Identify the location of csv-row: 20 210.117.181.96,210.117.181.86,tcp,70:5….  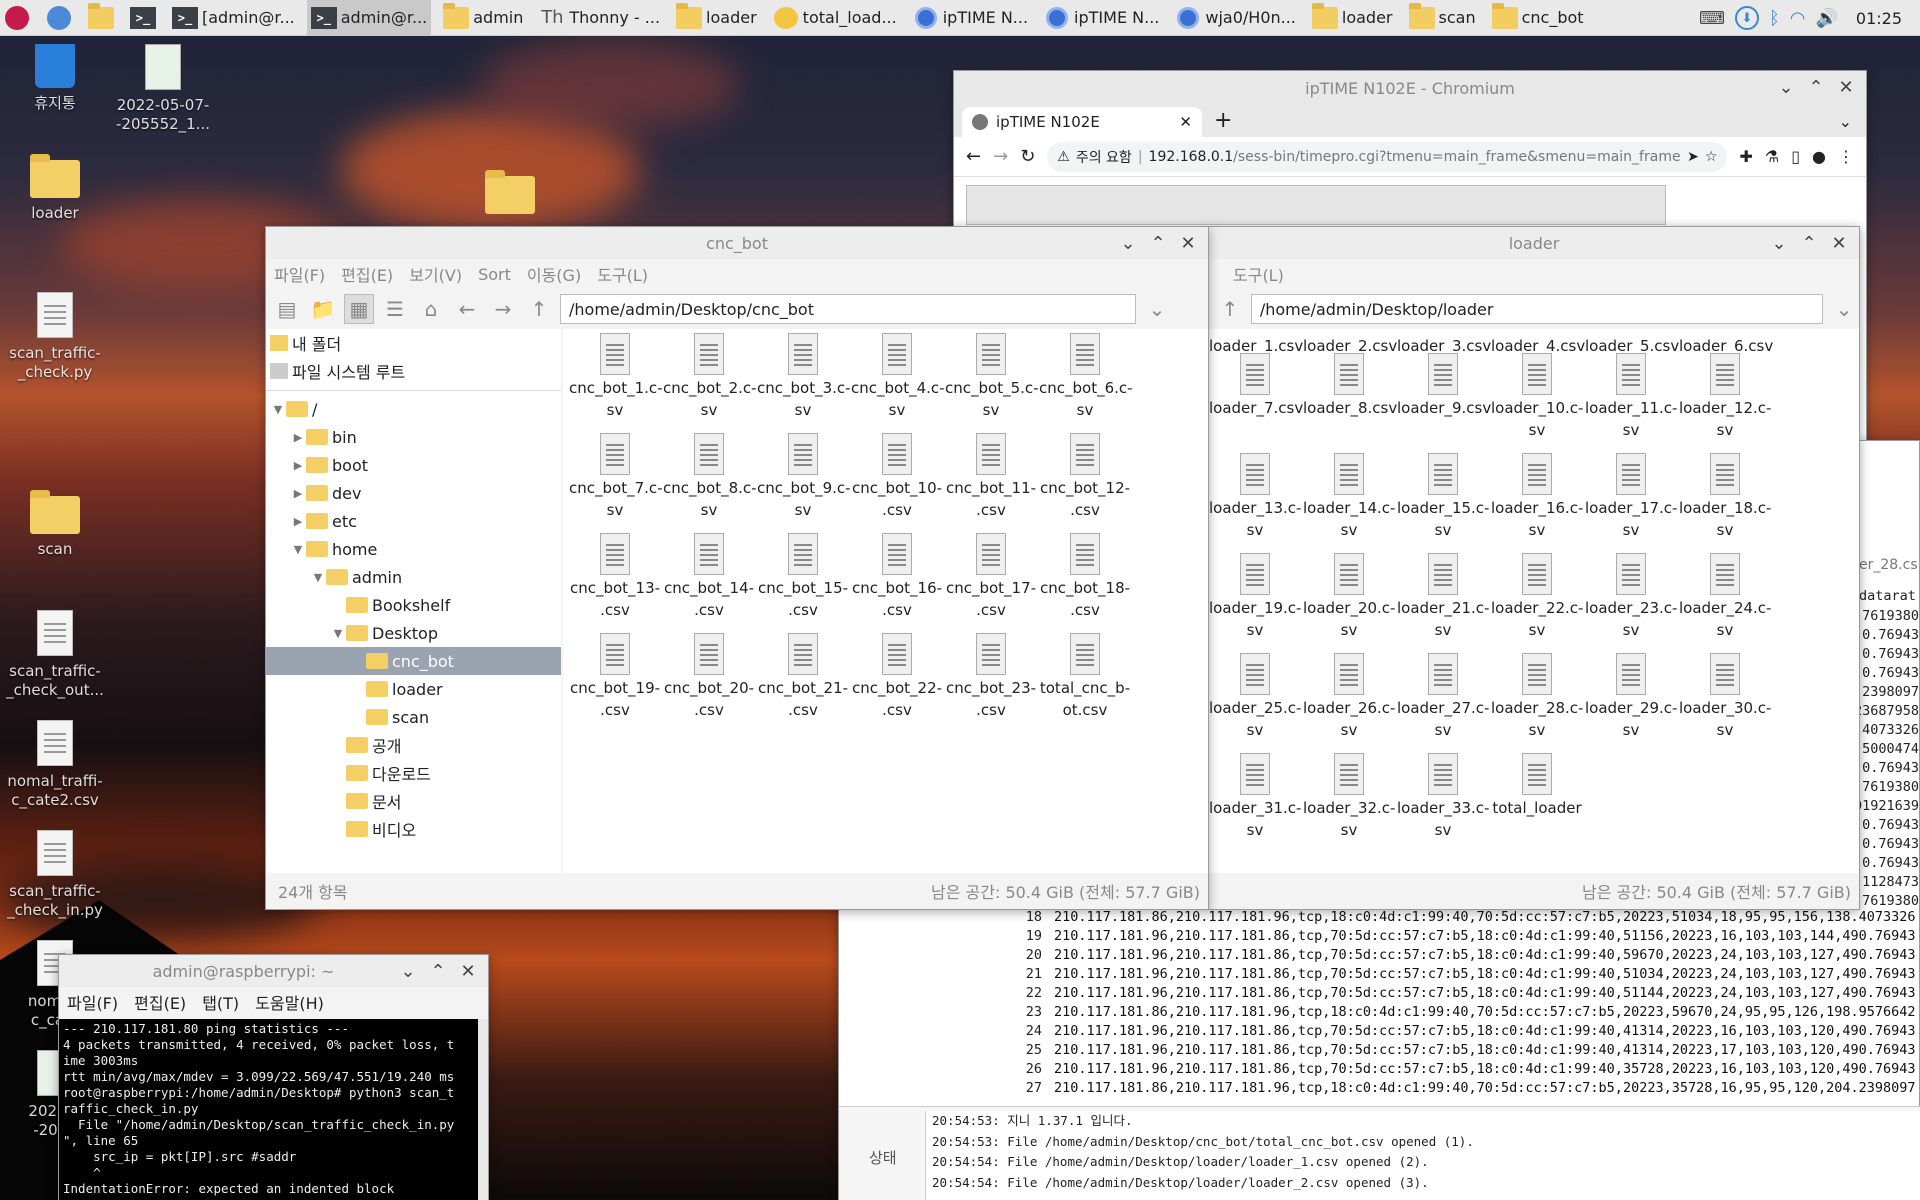
(1458, 956).